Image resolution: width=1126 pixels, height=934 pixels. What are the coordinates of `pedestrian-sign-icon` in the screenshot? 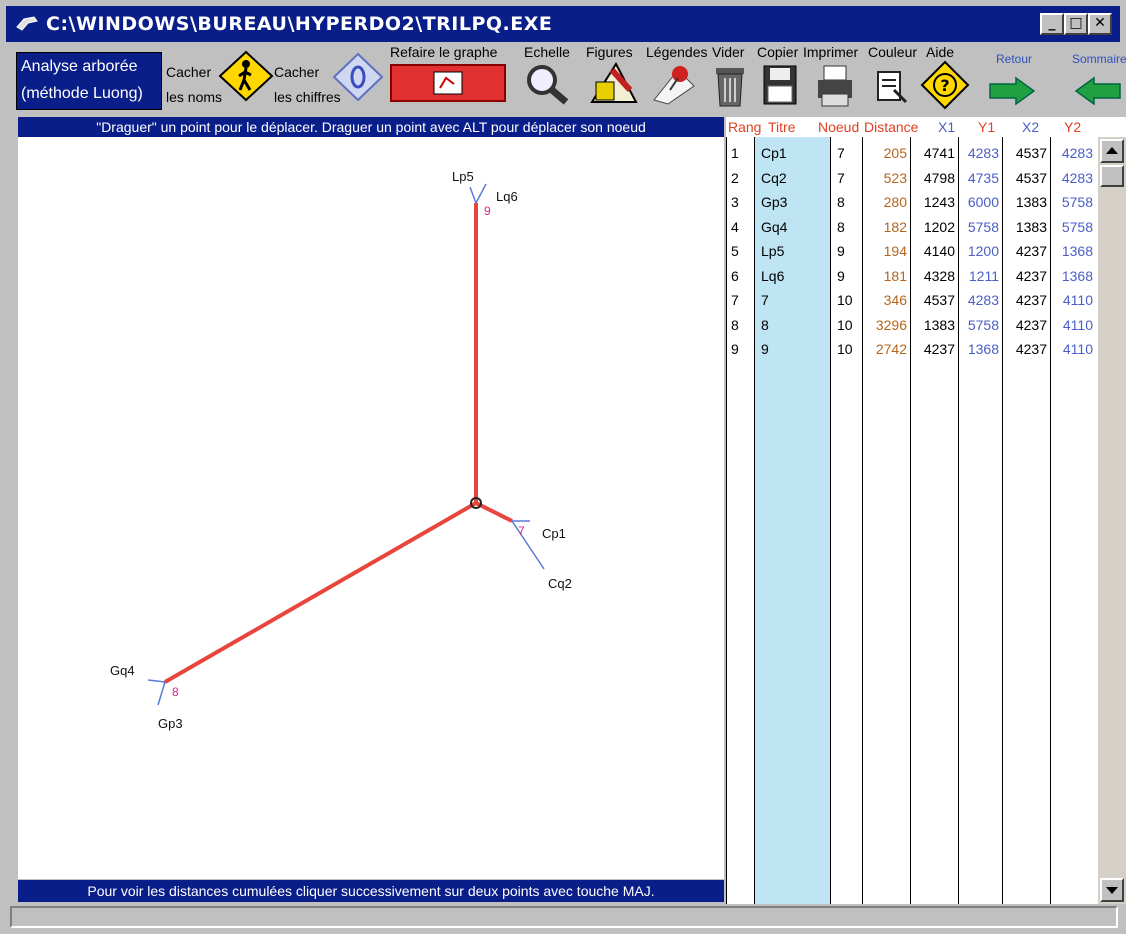 It's located at (246, 76).